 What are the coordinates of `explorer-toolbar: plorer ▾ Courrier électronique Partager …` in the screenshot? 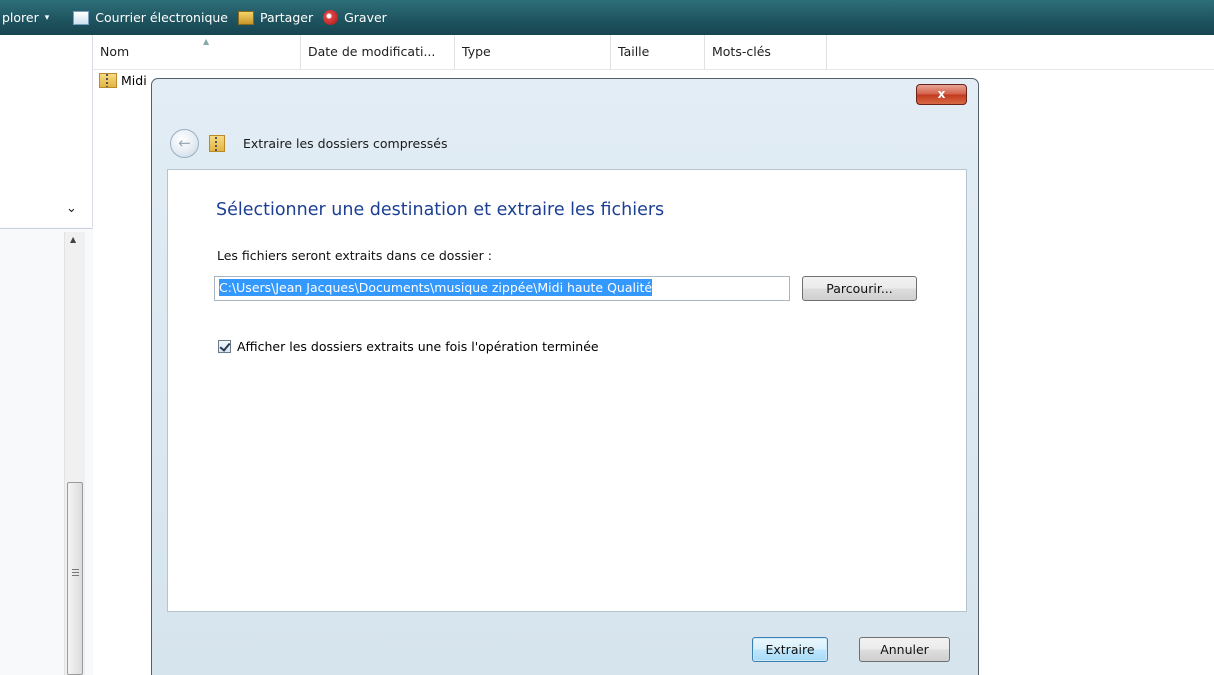 It's located at (607, 17).